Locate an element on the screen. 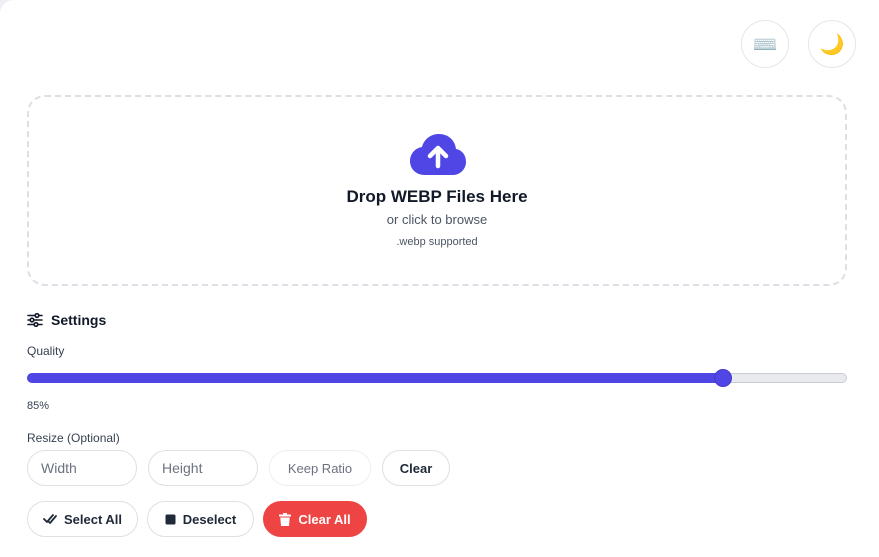  clear-all-label: Clear All is located at coordinates (324, 519).